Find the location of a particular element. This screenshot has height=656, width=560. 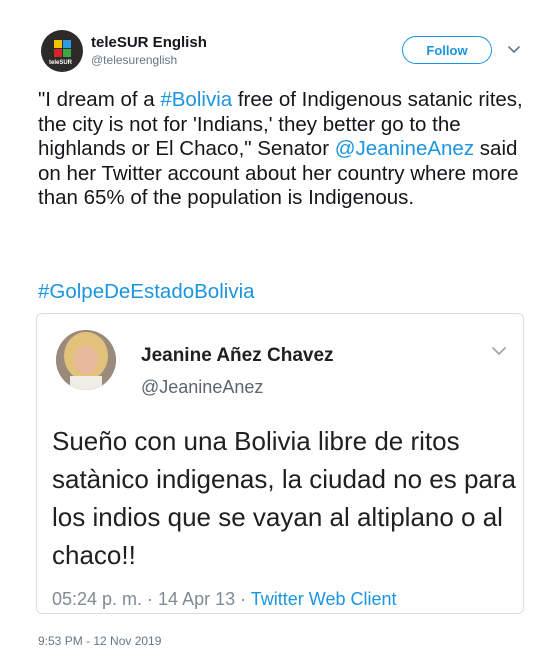

avatar-logo-text: teleSUR is located at coordinates (61, 63).